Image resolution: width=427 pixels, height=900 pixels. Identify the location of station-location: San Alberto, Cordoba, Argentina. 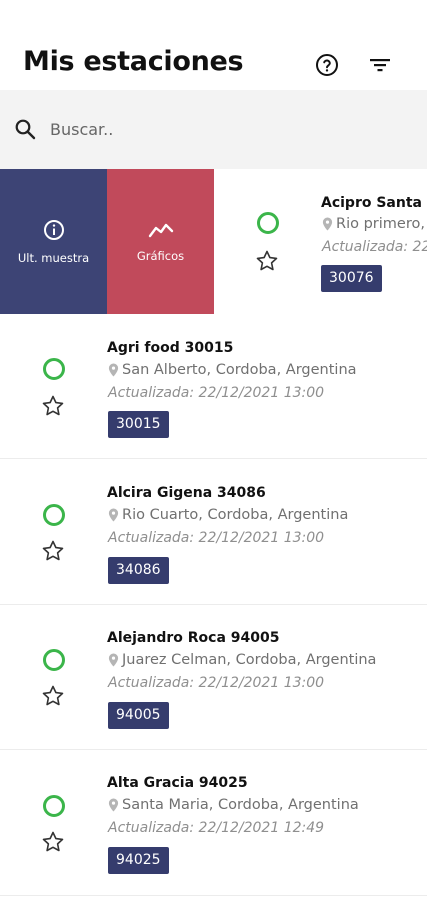
(232, 370).